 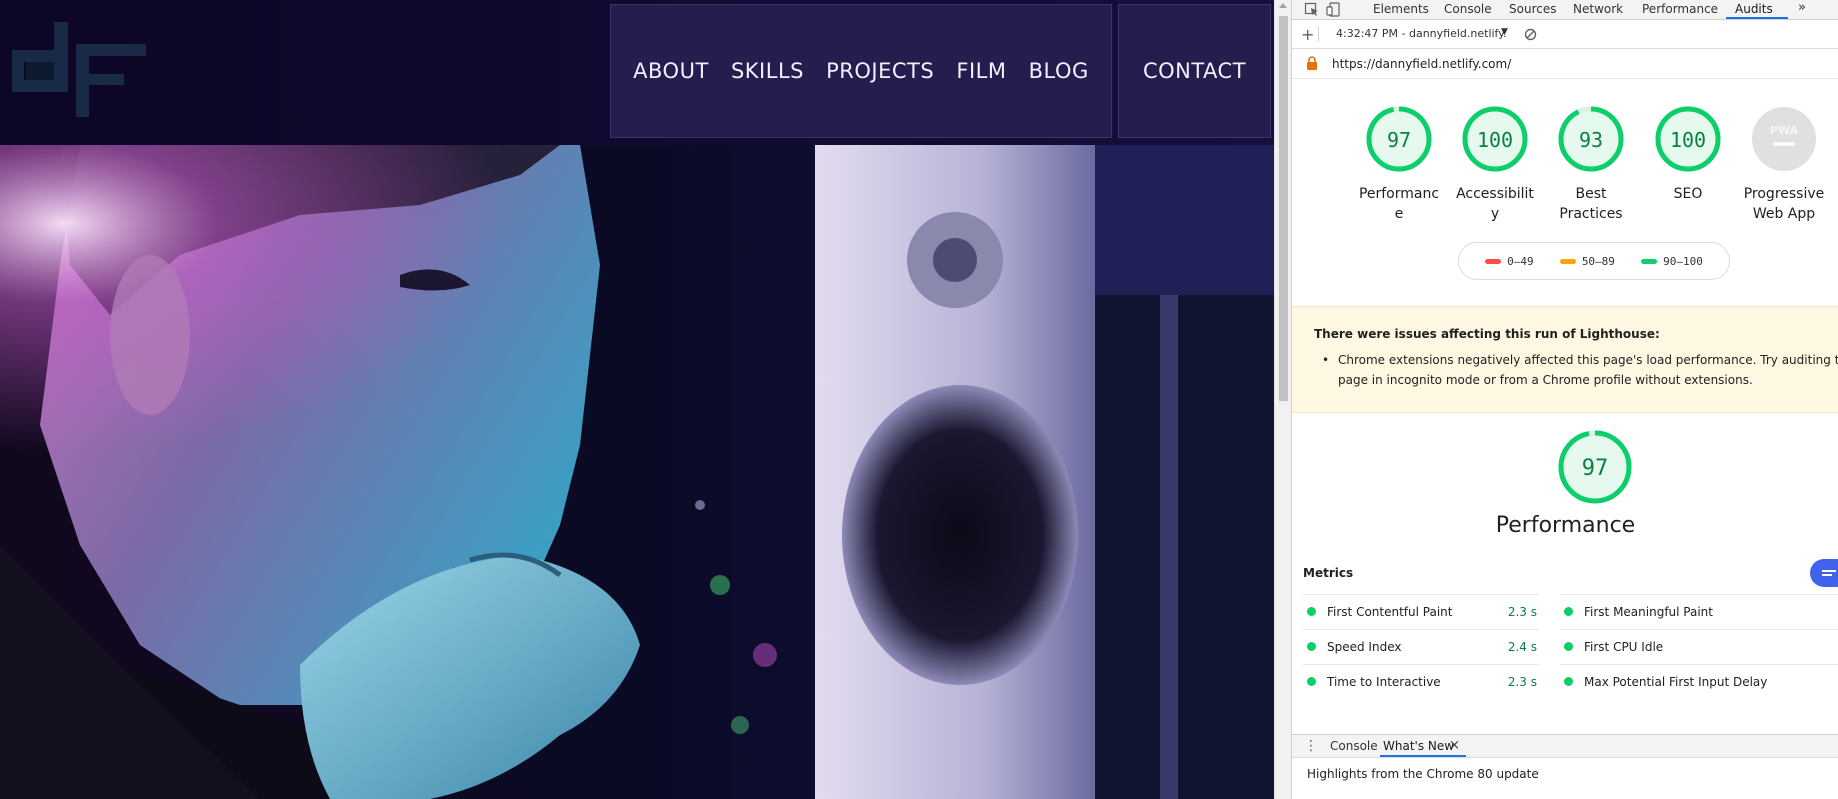 I want to click on contact-nav-box: CONTACT, so click(x=1194, y=71).